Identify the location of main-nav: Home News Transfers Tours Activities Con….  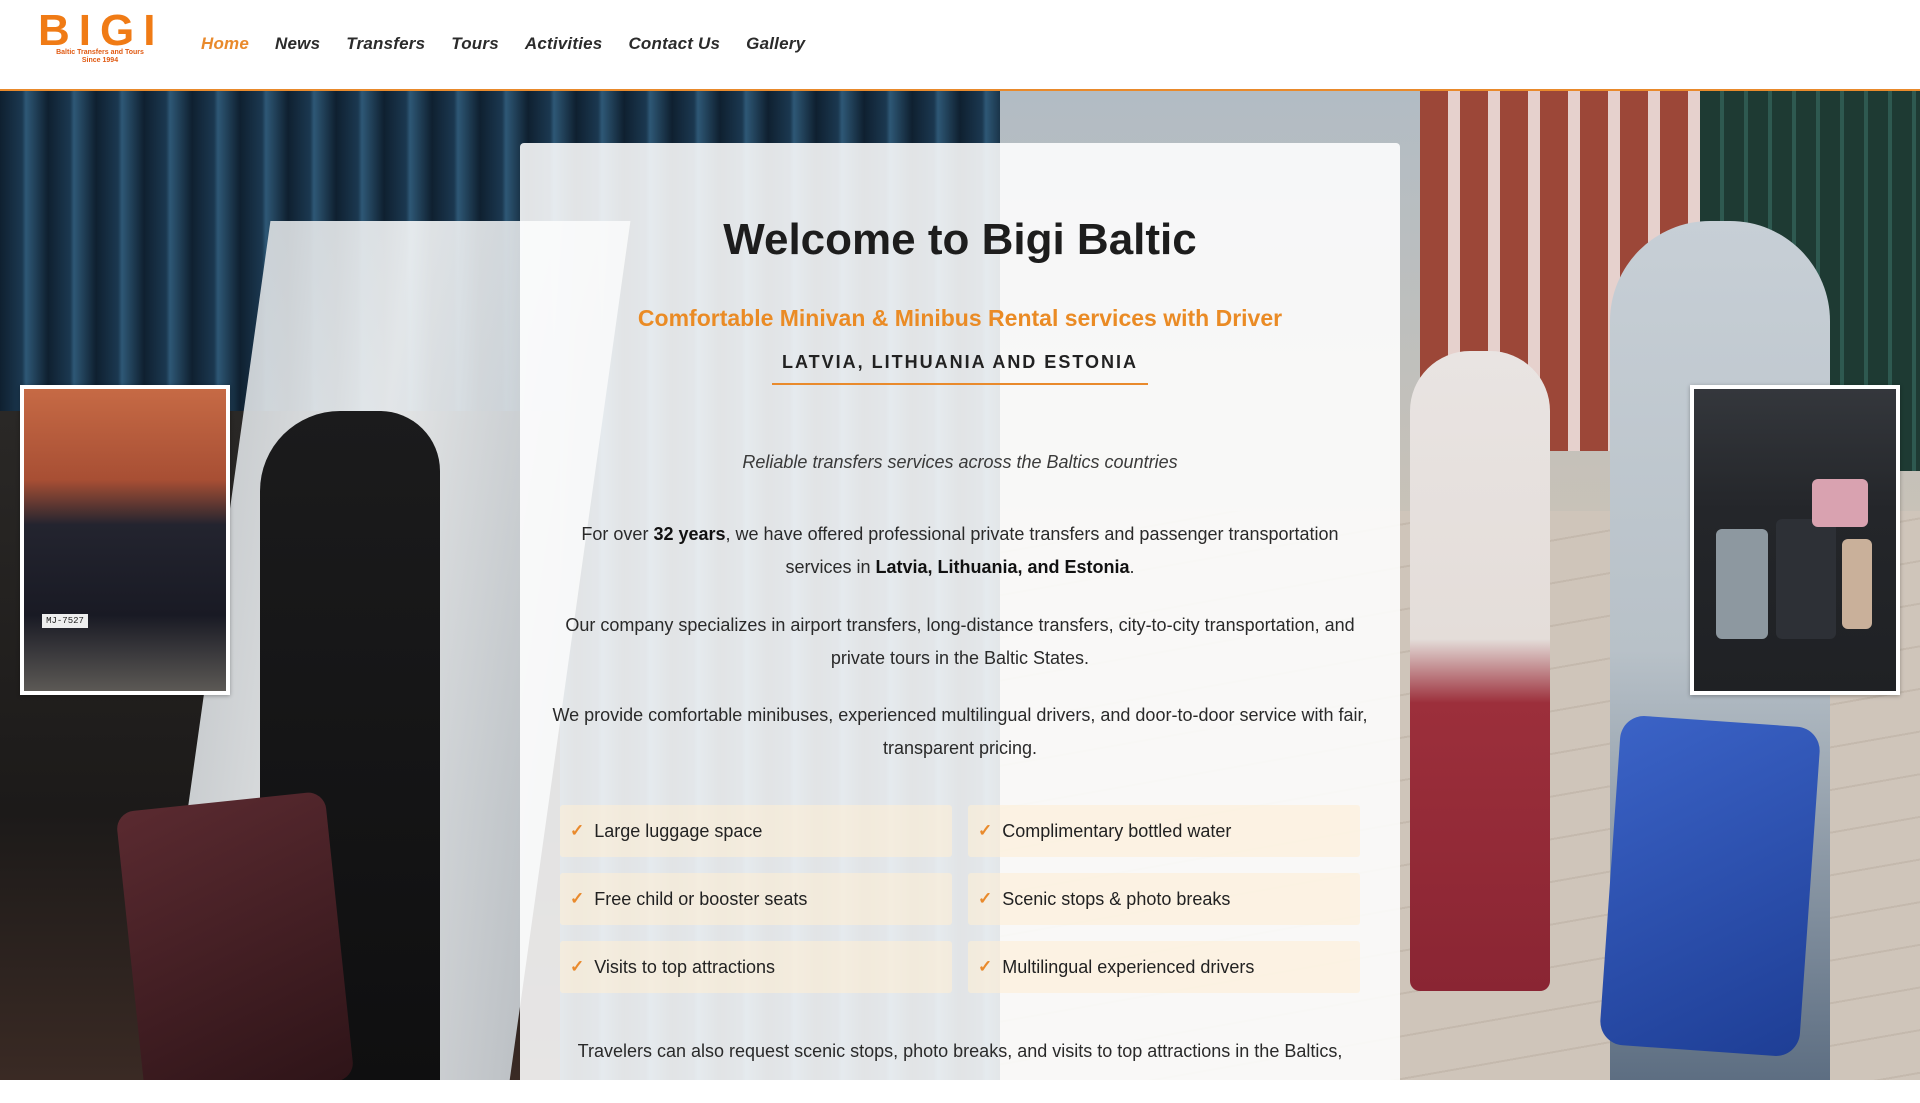
(516, 44).